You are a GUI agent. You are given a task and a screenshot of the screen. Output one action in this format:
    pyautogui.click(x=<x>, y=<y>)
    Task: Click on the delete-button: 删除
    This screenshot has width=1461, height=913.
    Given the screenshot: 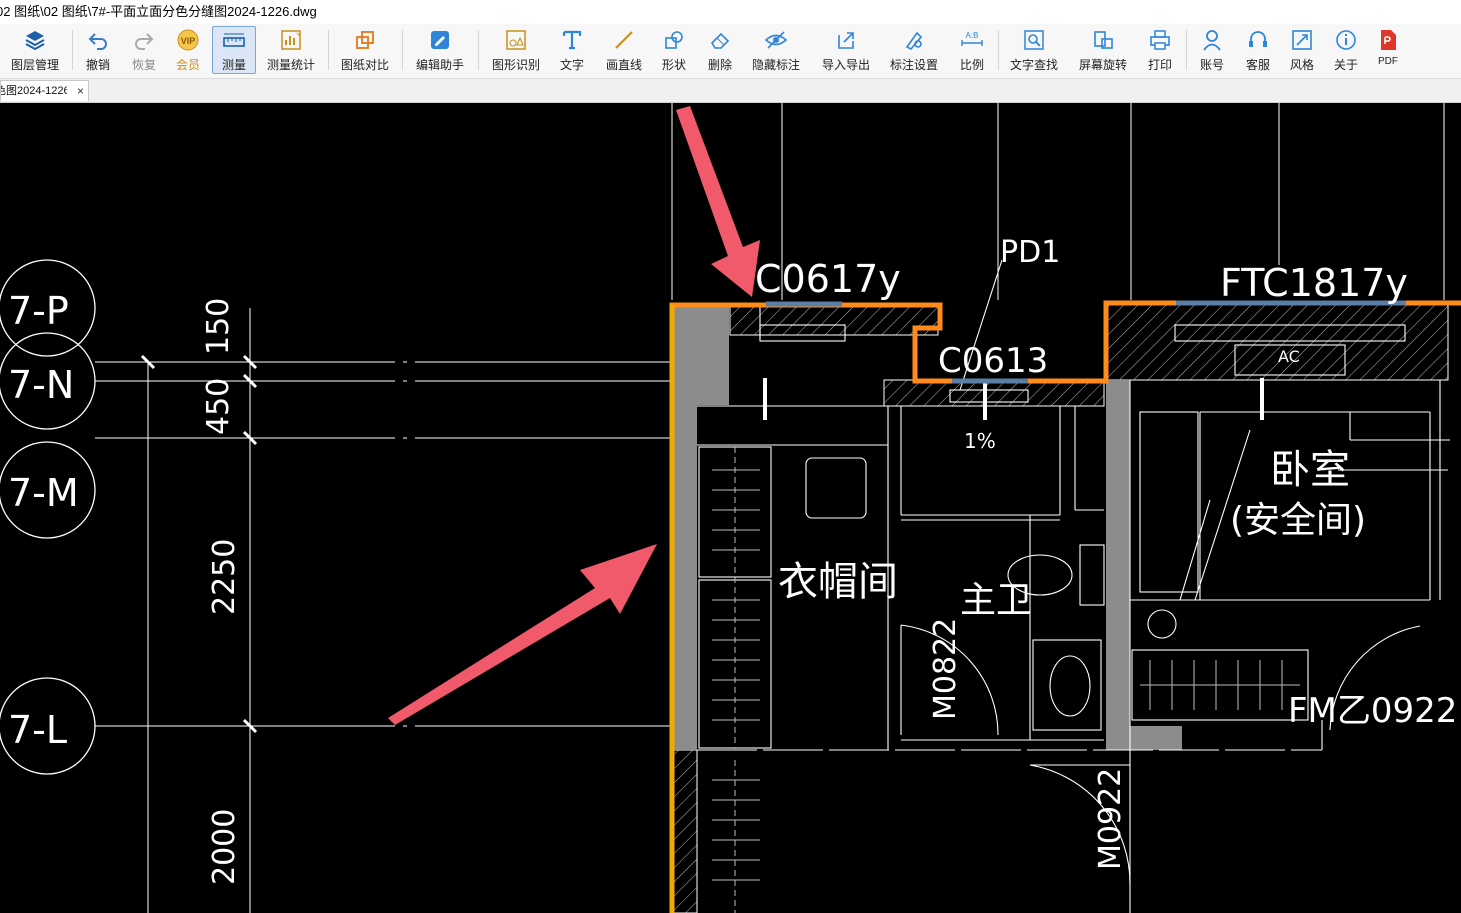 What is the action you would take?
    pyautogui.click(x=720, y=50)
    